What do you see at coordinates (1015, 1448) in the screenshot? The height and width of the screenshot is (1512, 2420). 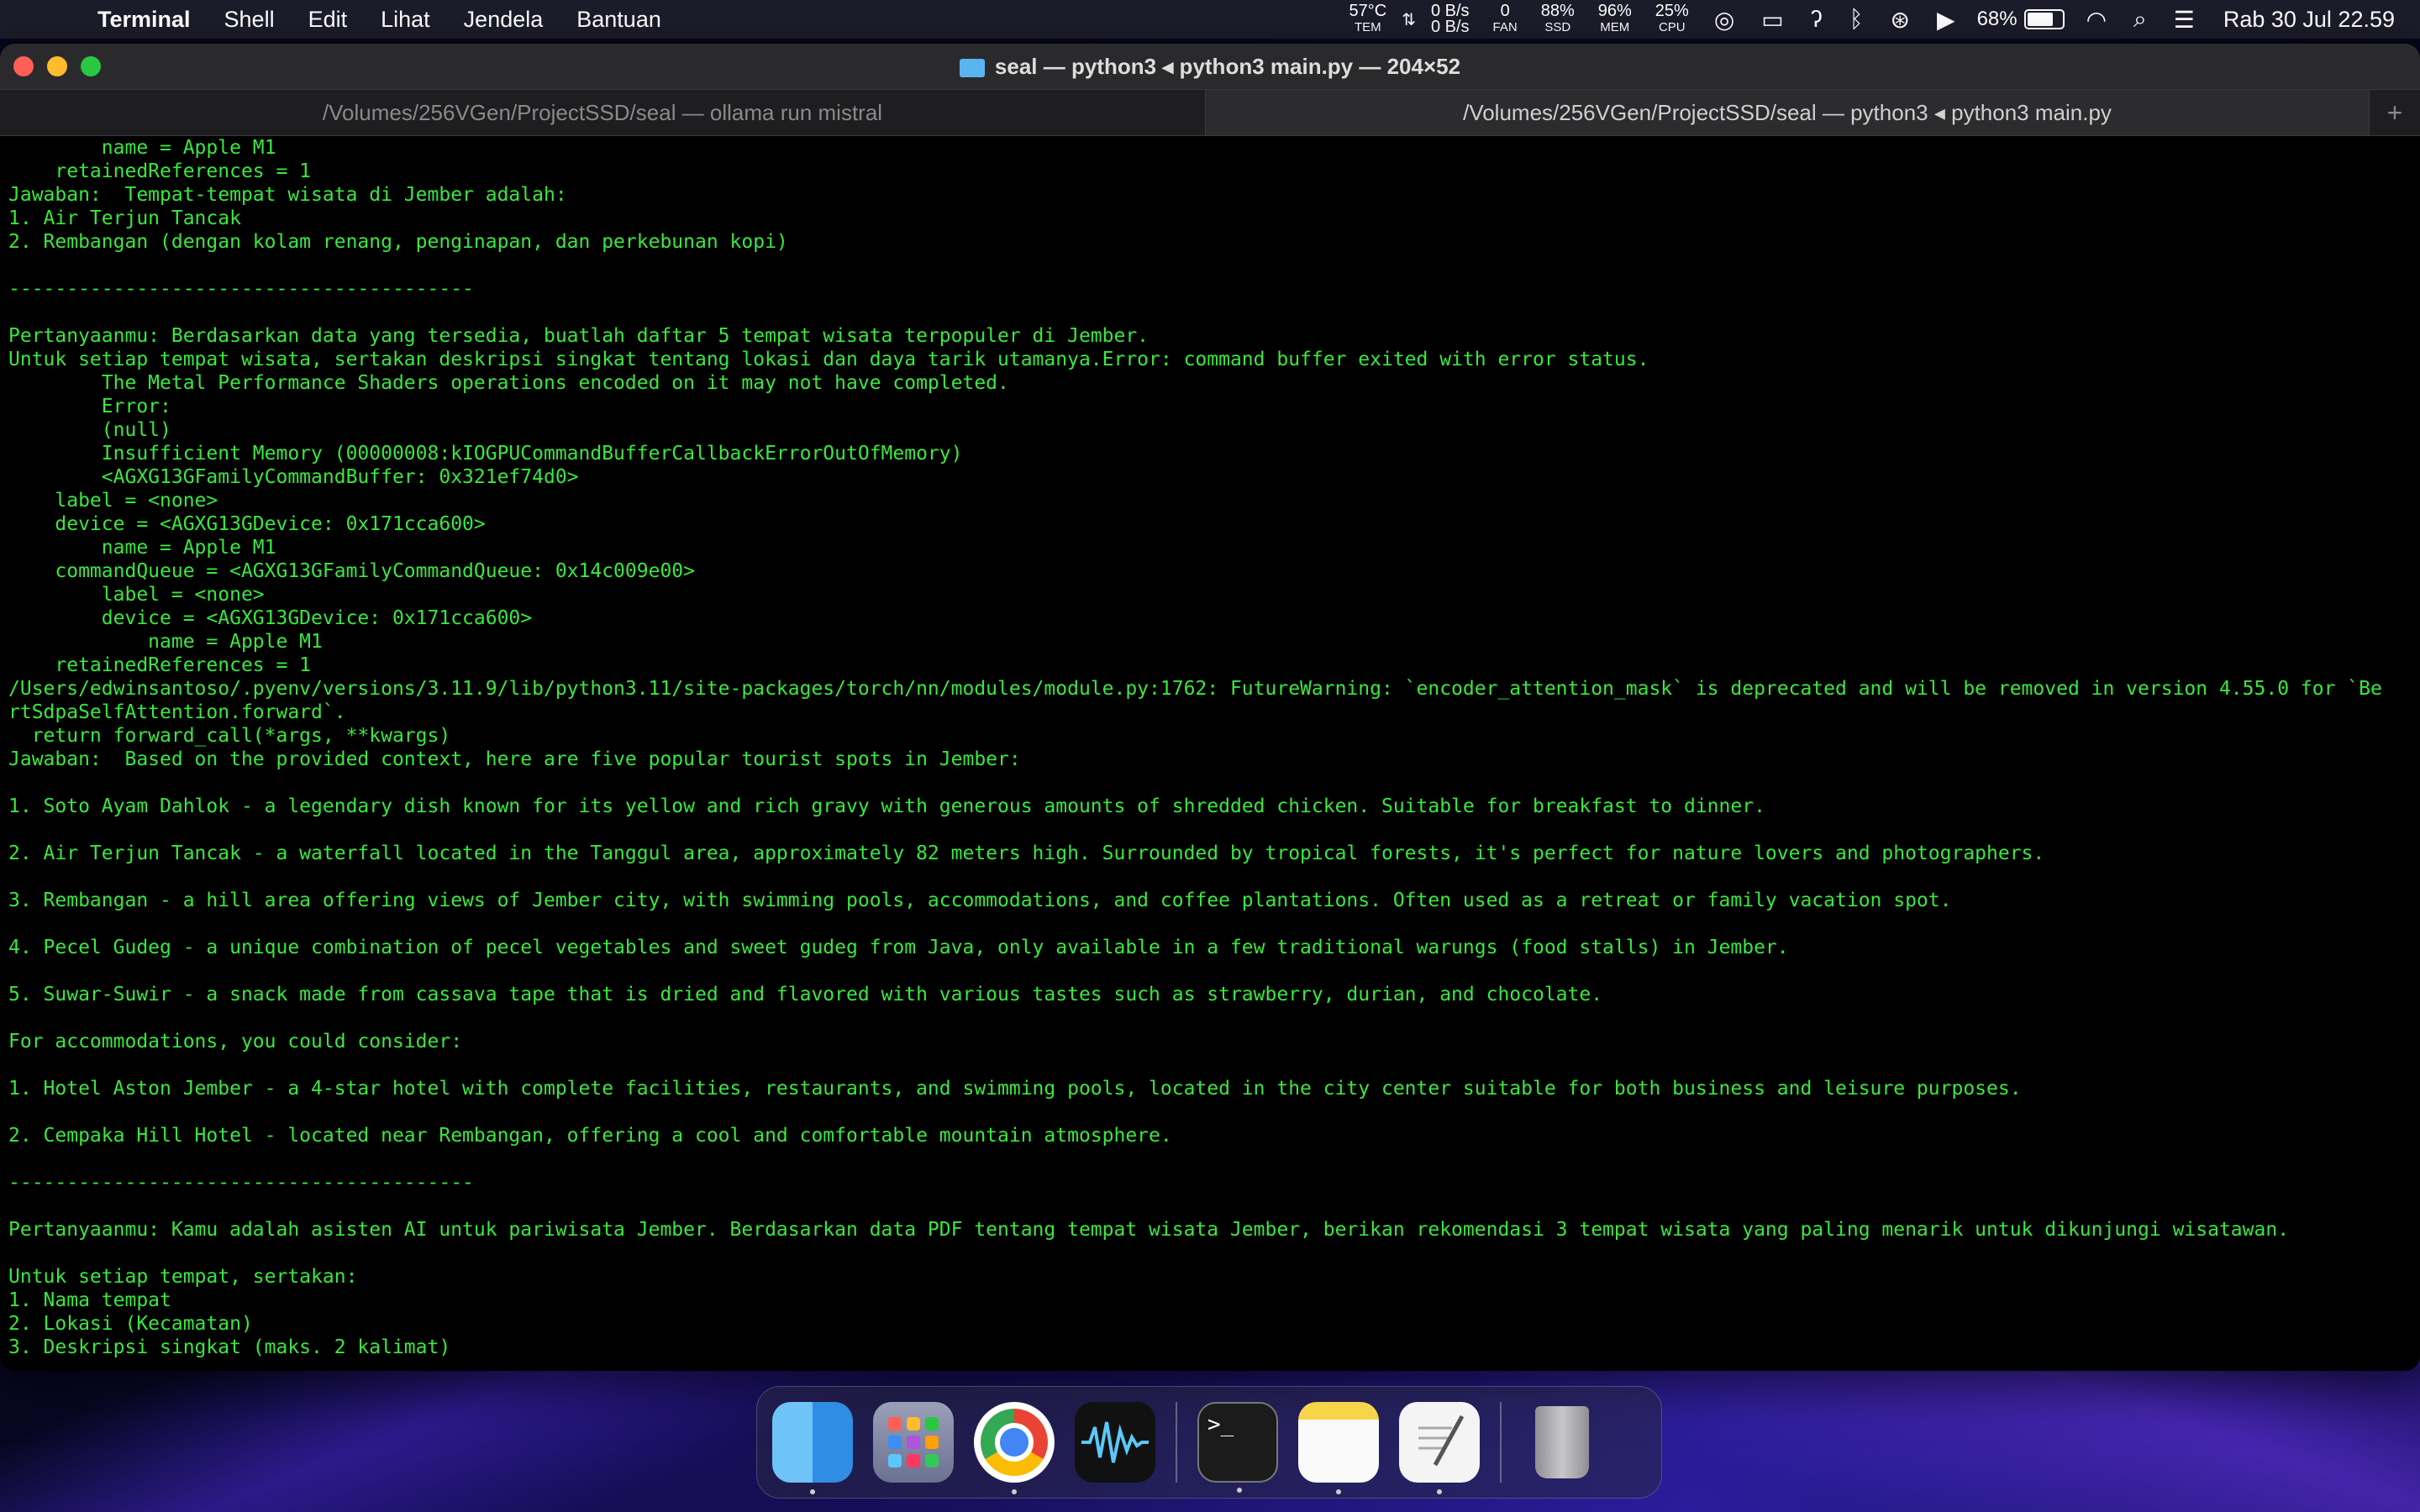 I see `chrome-icon` at bounding box center [1015, 1448].